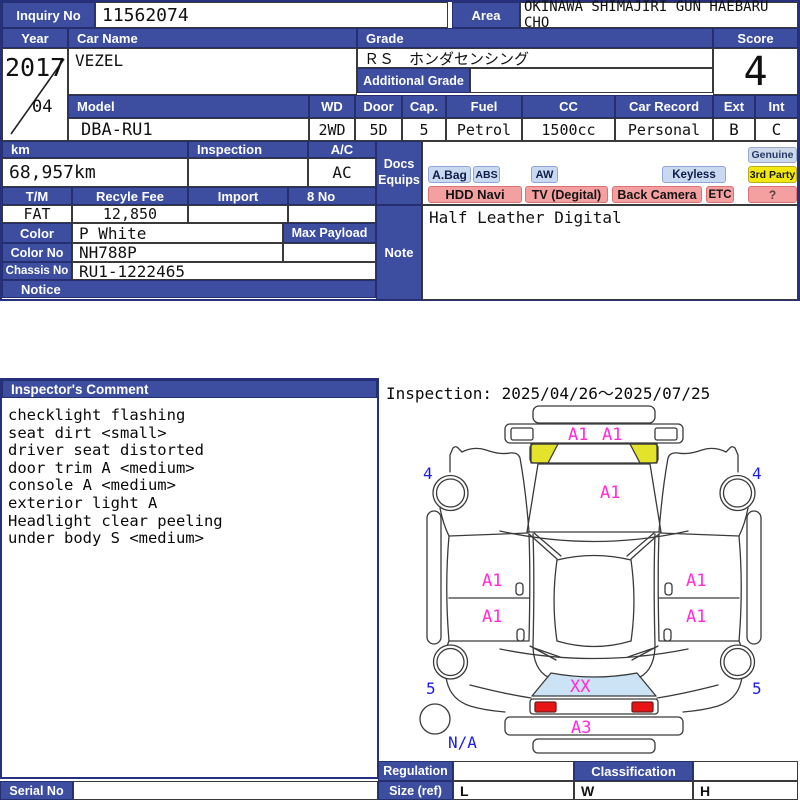 The height and width of the screenshot is (800, 800). What do you see at coordinates (757, 688) in the screenshot?
I see `mark-rear-wheel-right: 5` at bounding box center [757, 688].